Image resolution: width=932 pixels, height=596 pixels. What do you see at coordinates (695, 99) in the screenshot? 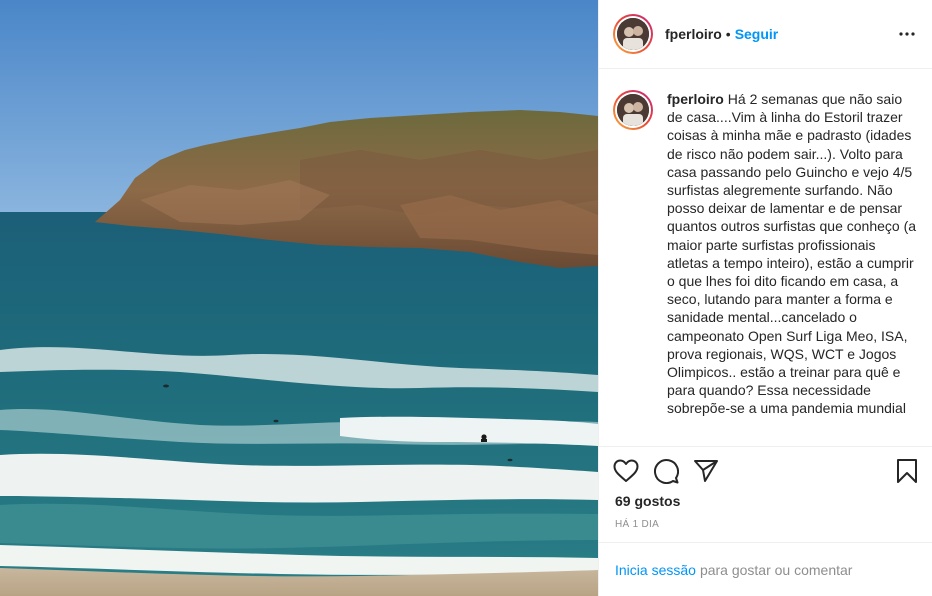
I see `caption-username: fperloiro` at bounding box center [695, 99].